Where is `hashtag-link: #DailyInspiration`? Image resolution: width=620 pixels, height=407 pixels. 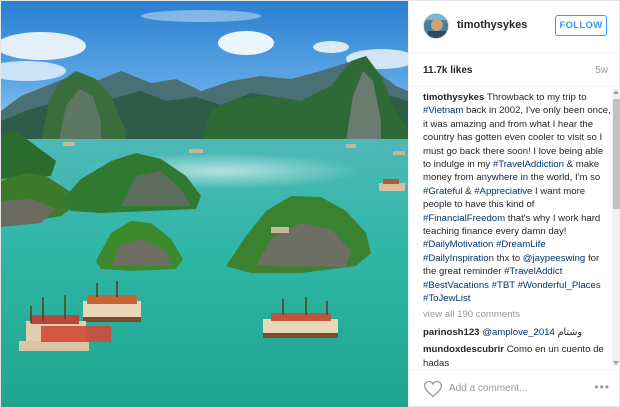 hashtag-link: #DailyInspiration is located at coordinates (458, 258).